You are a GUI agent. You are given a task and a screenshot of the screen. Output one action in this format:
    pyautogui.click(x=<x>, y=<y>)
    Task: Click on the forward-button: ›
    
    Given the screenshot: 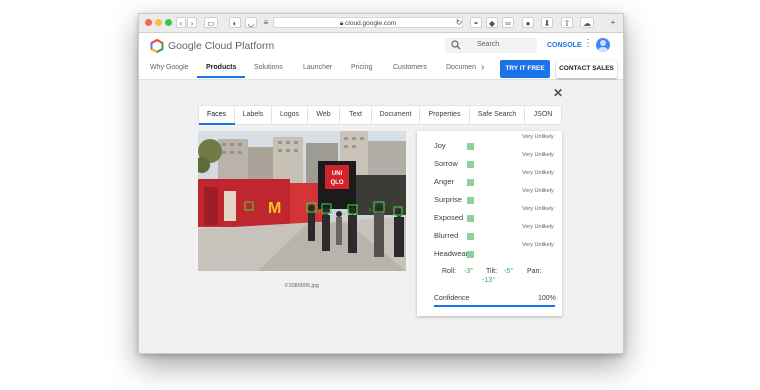 What is the action you would take?
    pyautogui.click(x=192, y=22)
    